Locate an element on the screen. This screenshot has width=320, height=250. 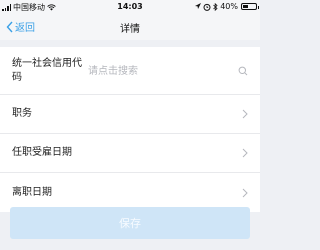
search-icon is located at coordinates (243, 71).